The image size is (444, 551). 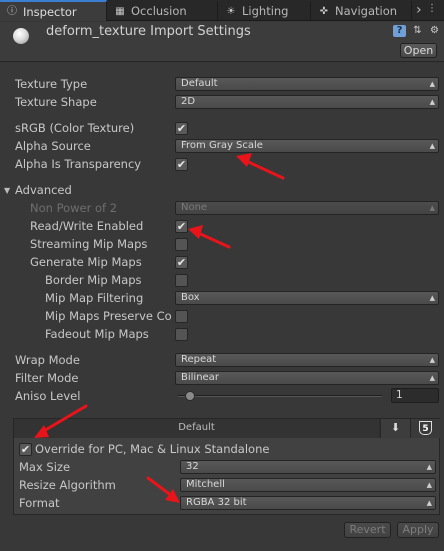 I want to click on aniso-level-label: Aniso Level, so click(x=48, y=396).